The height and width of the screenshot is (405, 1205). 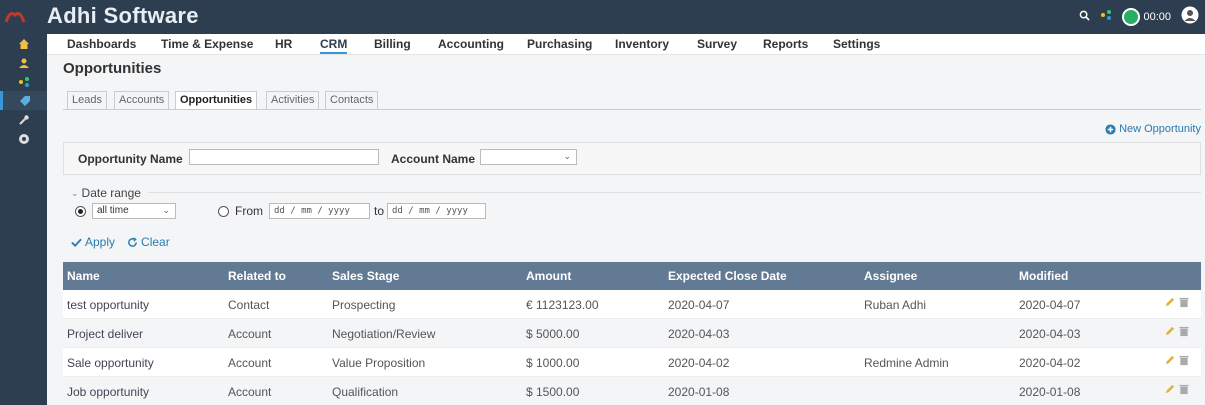 What do you see at coordinates (392, 44) in the screenshot?
I see `menu-billing: Billing` at bounding box center [392, 44].